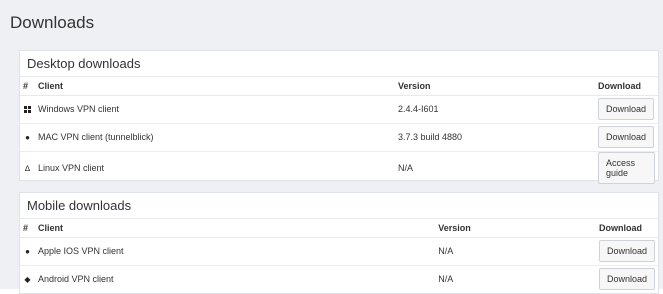 This screenshot has width=663, height=294. I want to click on table-row: Windows VPN client 2.4.4-I601 Download, so click(339, 109).